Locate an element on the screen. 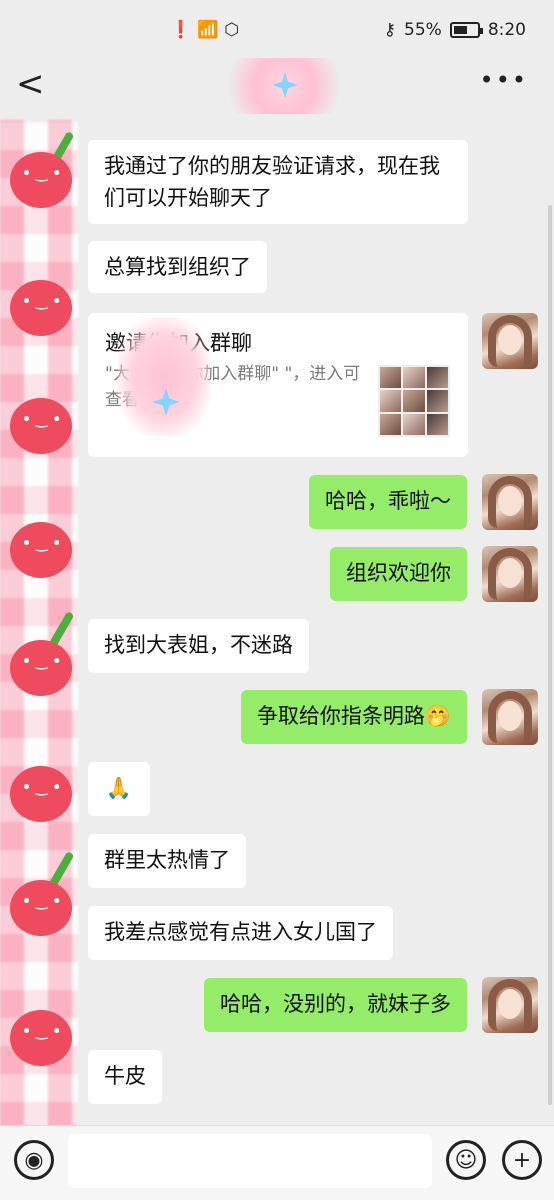 The image size is (554, 1200). status-icons-right: ⚷ 55% 8:20 is located at coordinates (455, 30).